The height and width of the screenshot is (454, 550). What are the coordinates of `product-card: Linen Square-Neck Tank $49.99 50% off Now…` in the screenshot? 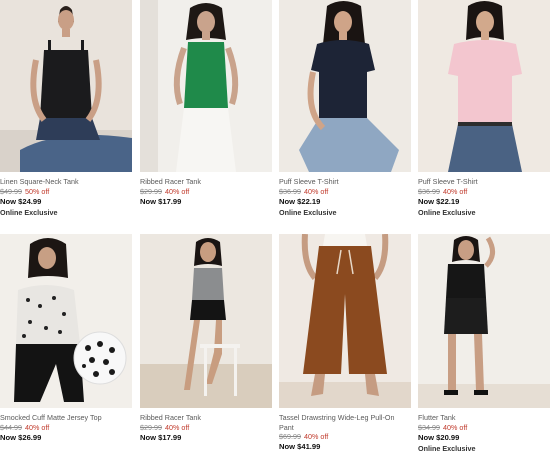 It's located at (66, 109).